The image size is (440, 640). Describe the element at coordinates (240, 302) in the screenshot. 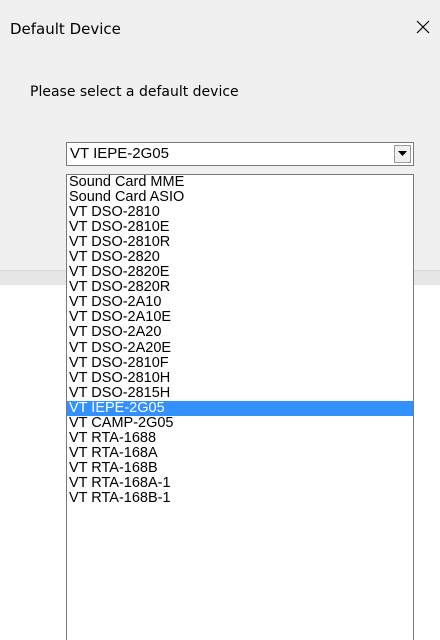

I see `device-option: VT DSO-2A10` at that location.